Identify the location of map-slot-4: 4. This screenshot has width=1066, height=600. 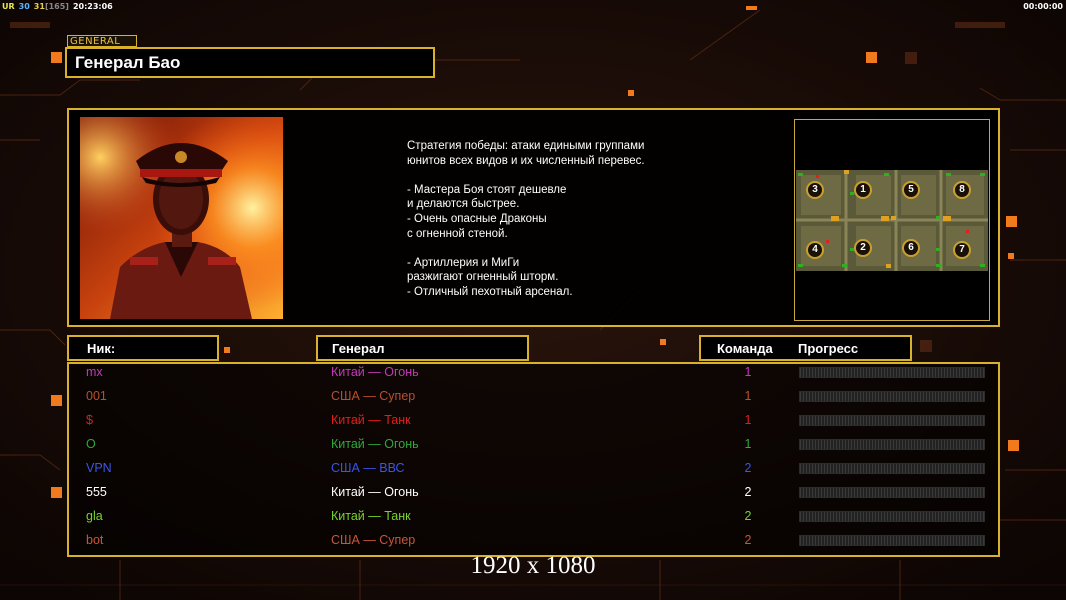
(815, 250).